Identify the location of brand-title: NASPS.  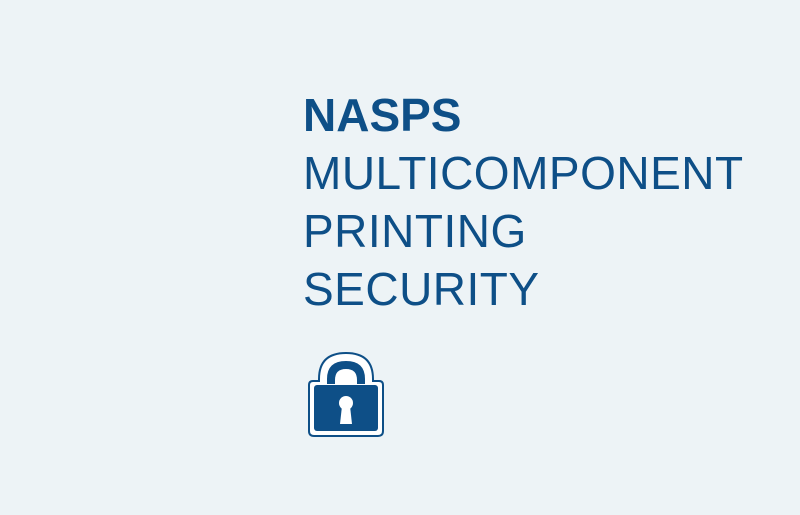
(382, 115).